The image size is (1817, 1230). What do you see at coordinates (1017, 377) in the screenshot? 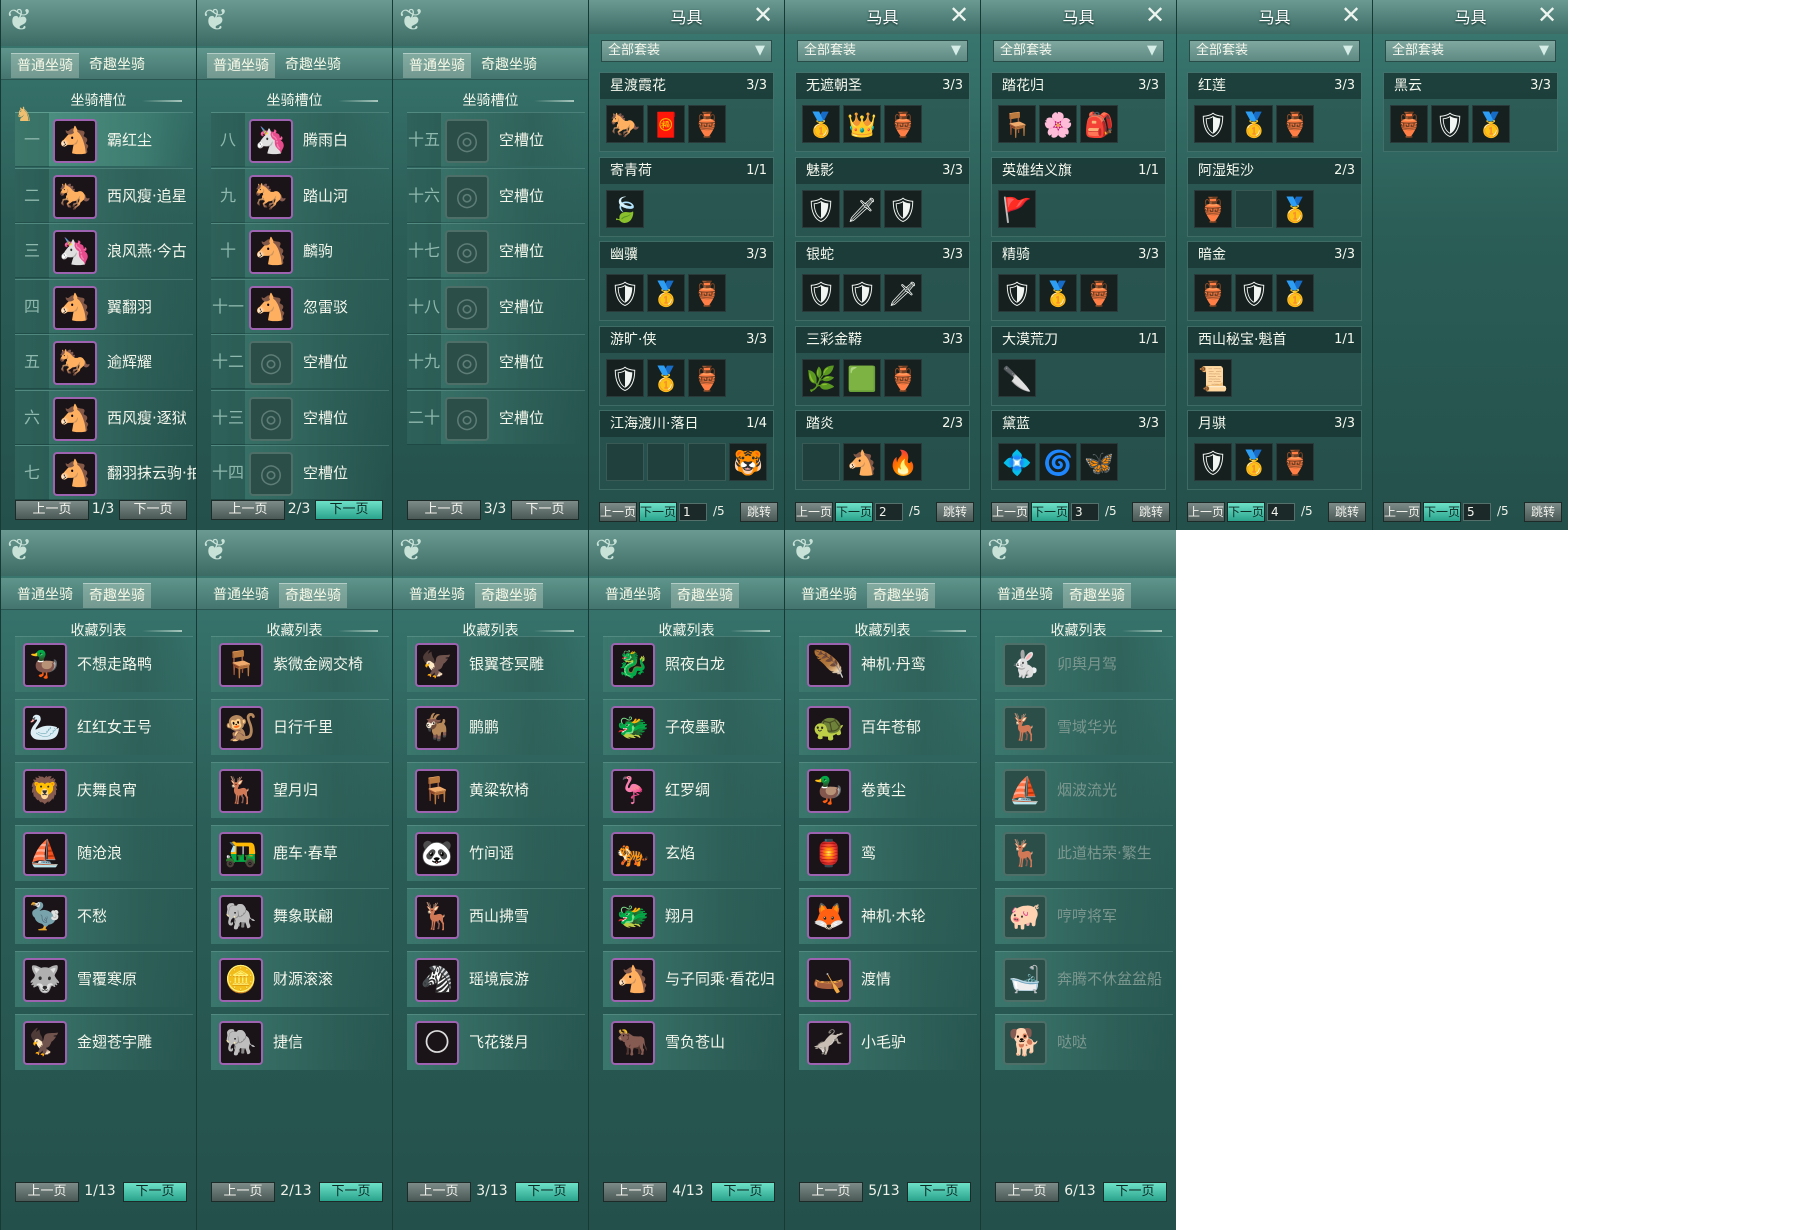
I see `harness-item-icon: 🔪` at bounding box center [1017, 377].